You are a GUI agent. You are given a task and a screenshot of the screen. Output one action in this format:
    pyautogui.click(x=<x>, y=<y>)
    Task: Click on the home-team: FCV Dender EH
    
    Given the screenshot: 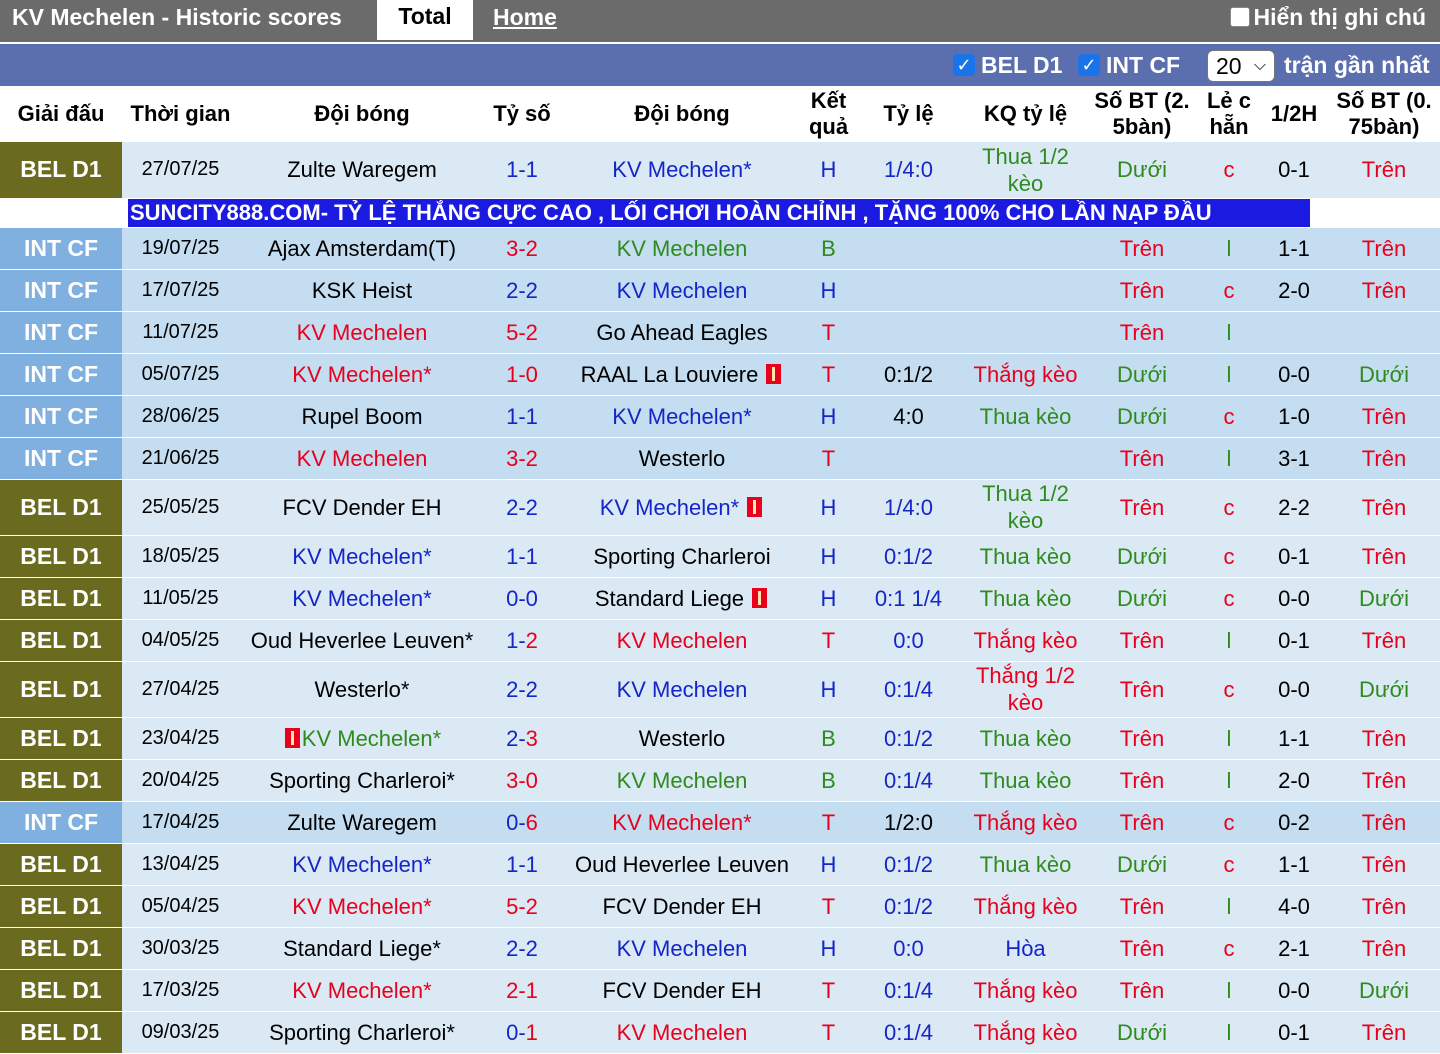 What is the action you would take?
    pyautogui.click(x=362, y=507)
    